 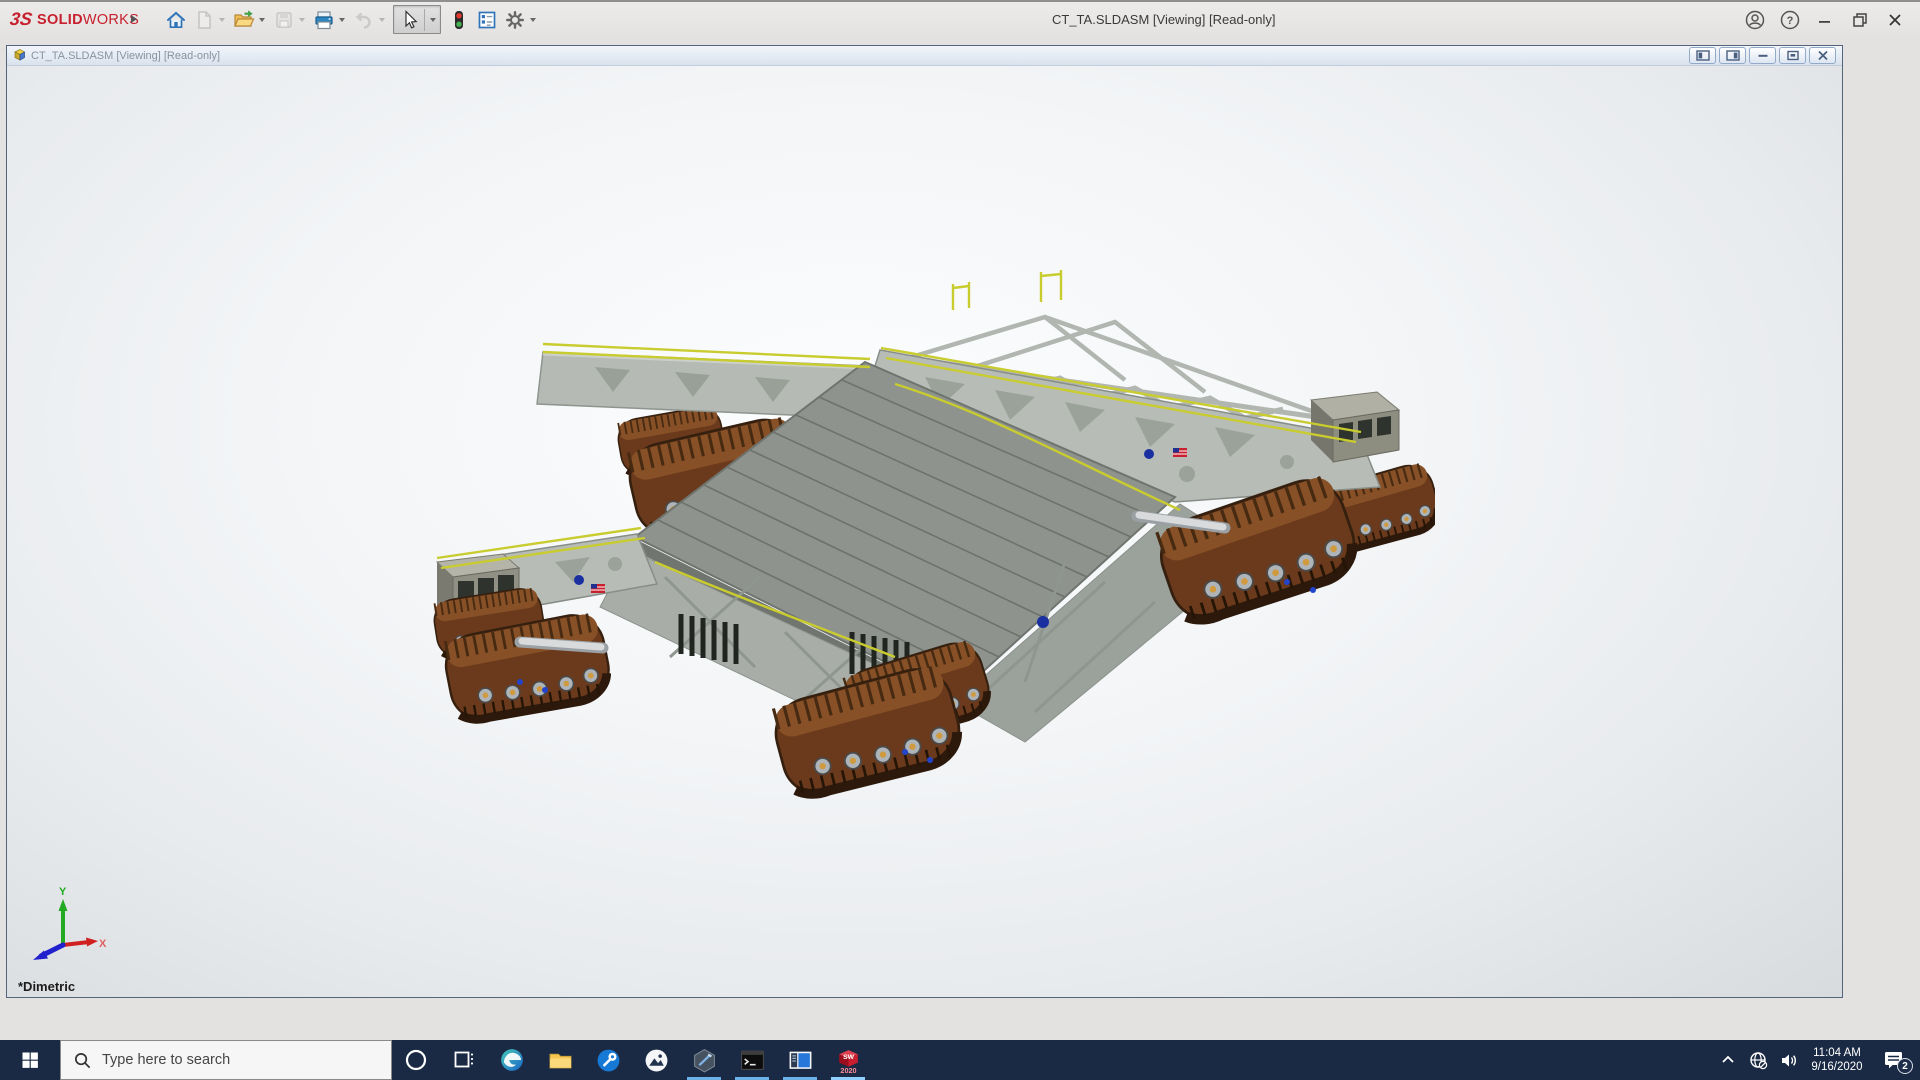 I want to click on options-dropdown, so click(x=533, y=19).